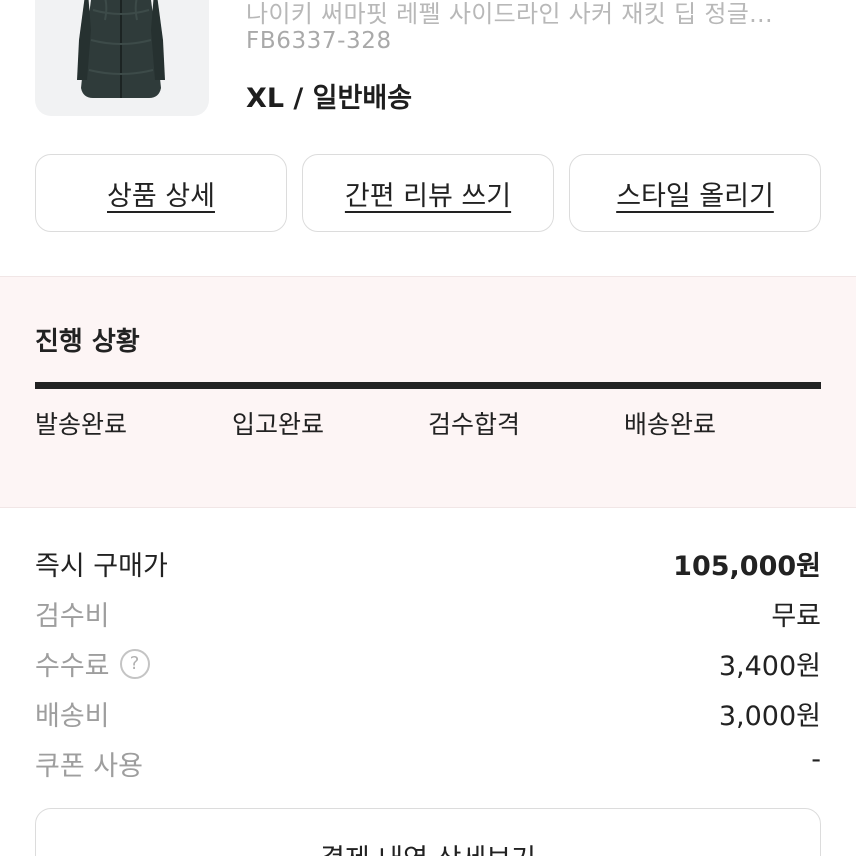 The image size is (856, 856). I want to click on step-received: 입고완료, so click(278, 424).